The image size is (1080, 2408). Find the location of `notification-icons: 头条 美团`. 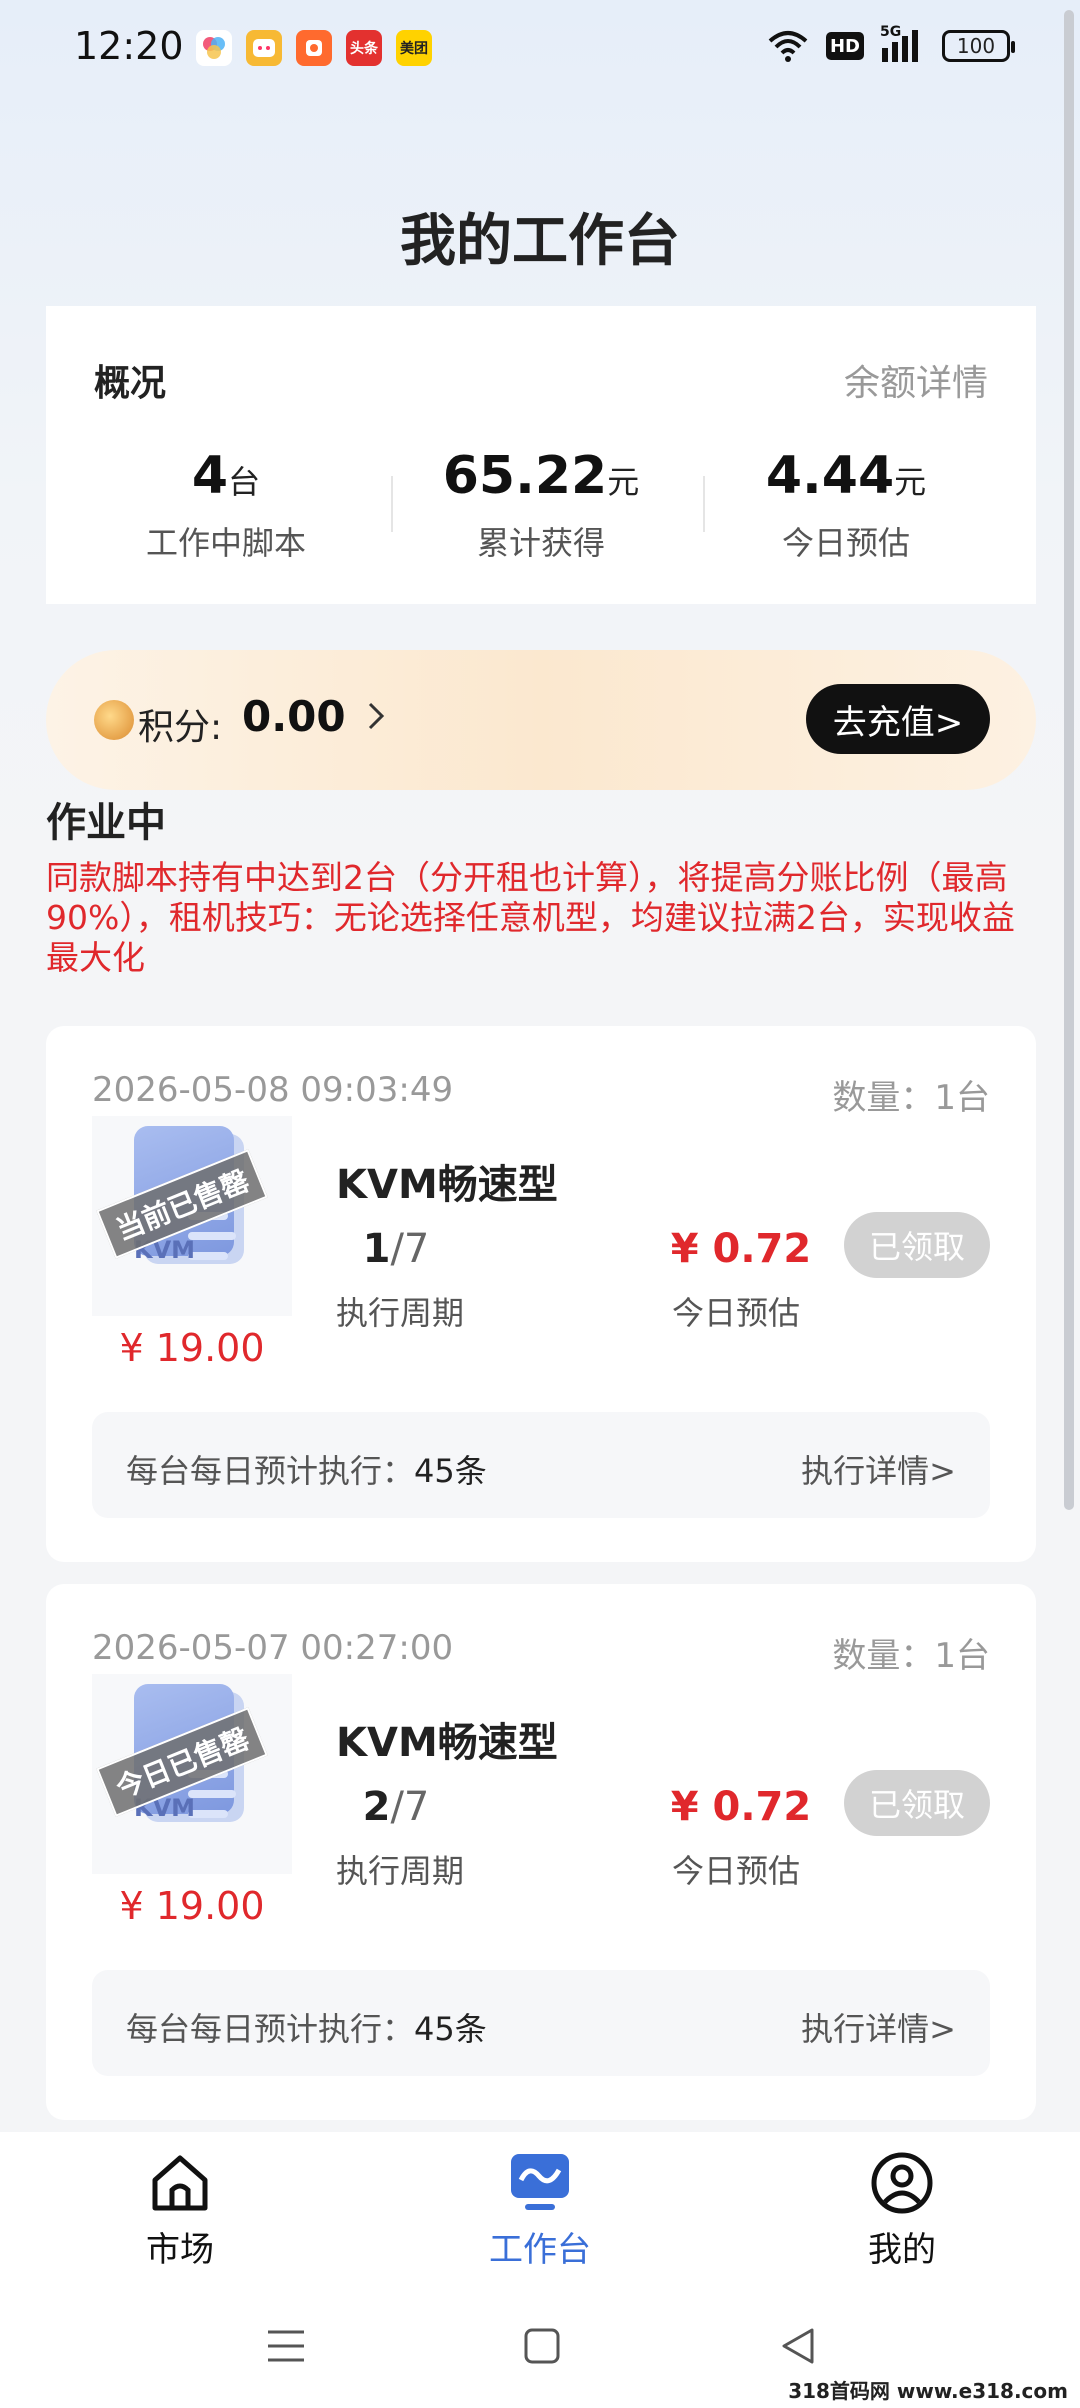

notification-icons: 头条 美团 is located at coordinates (314, 48).